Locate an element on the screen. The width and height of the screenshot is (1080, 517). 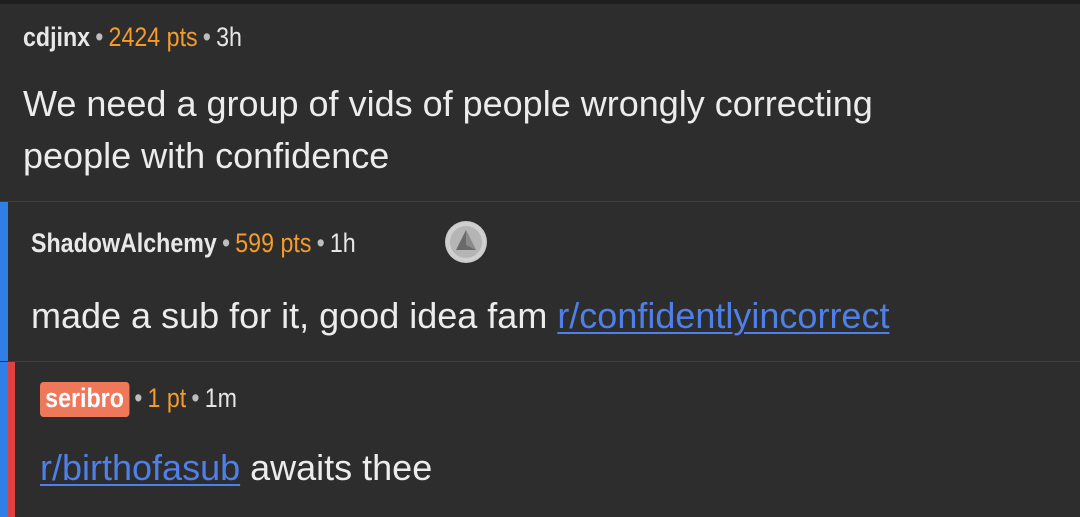
subreddit-link: r/confidentlyincorrect is located at coordinates (723, 315).